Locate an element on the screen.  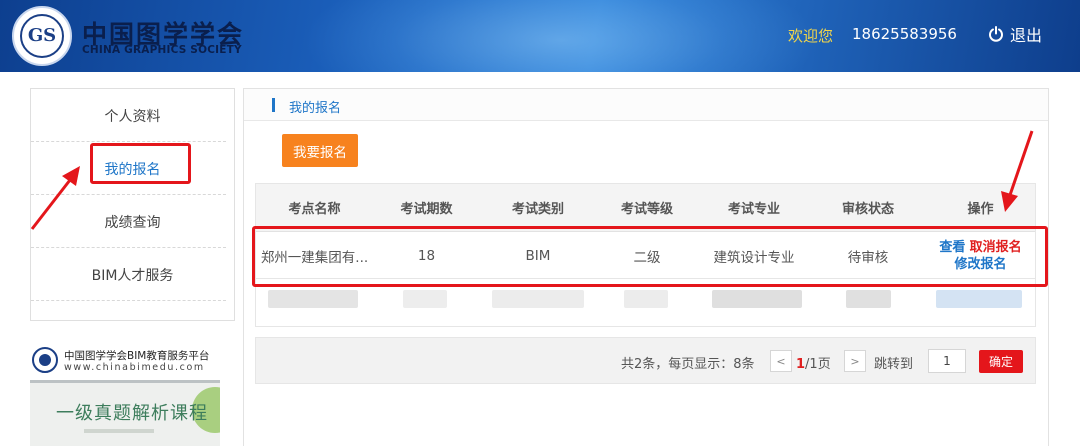
sidebar-item-profile: 个人资料 is located at coordinates (132, 115).